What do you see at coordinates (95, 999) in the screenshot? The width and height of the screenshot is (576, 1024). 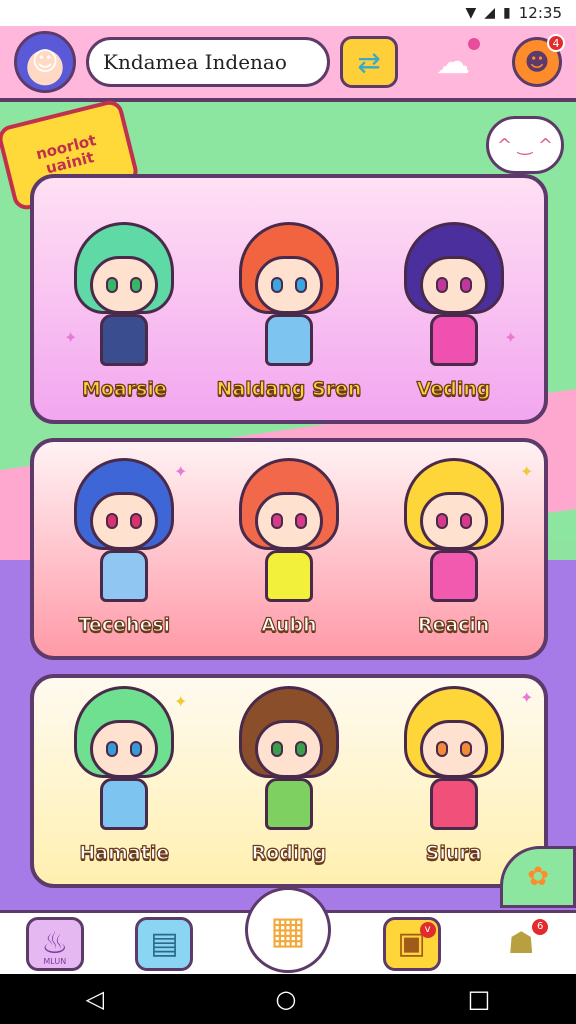 I see `back-icon: ◁` at bounding box center [95, 999].